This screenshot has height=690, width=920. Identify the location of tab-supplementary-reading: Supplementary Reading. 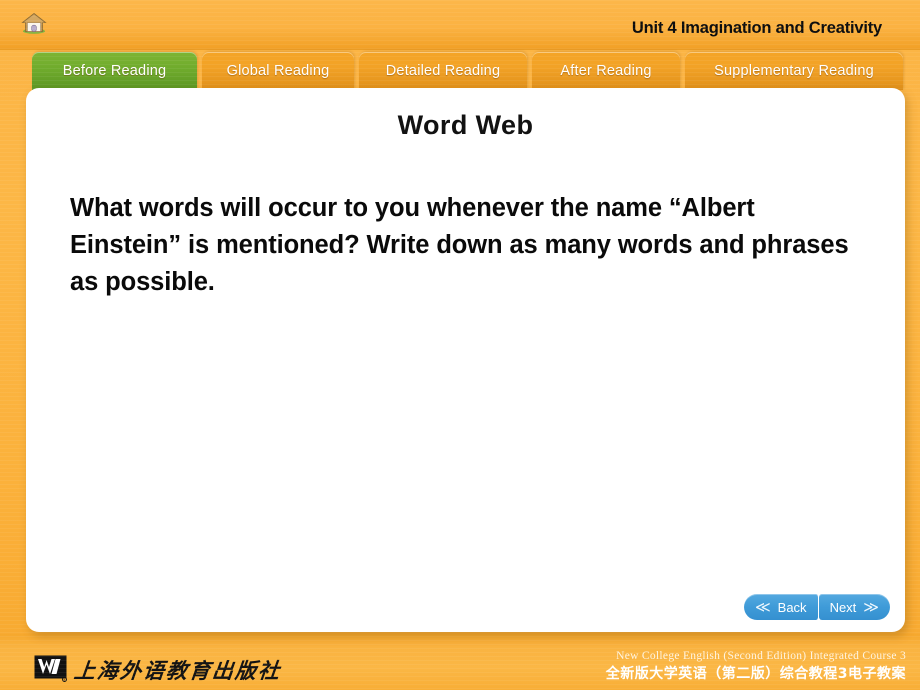
(794, 71).